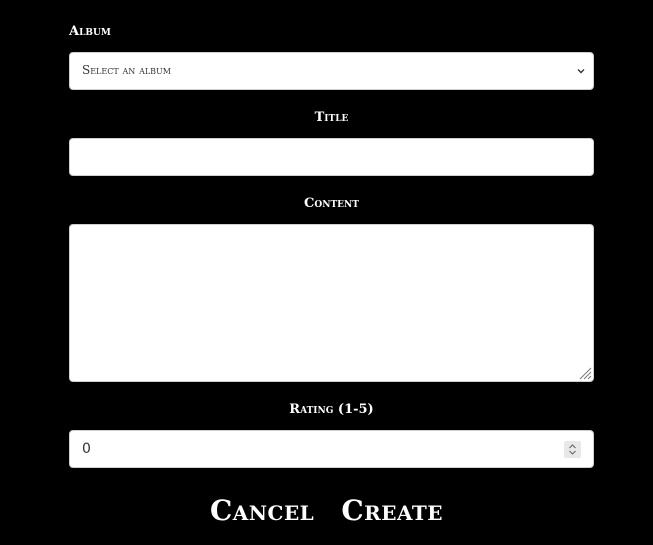  Describe the element at coordinates (572, 449) in the screenshot. I see `number-spinner-icon` at that location.